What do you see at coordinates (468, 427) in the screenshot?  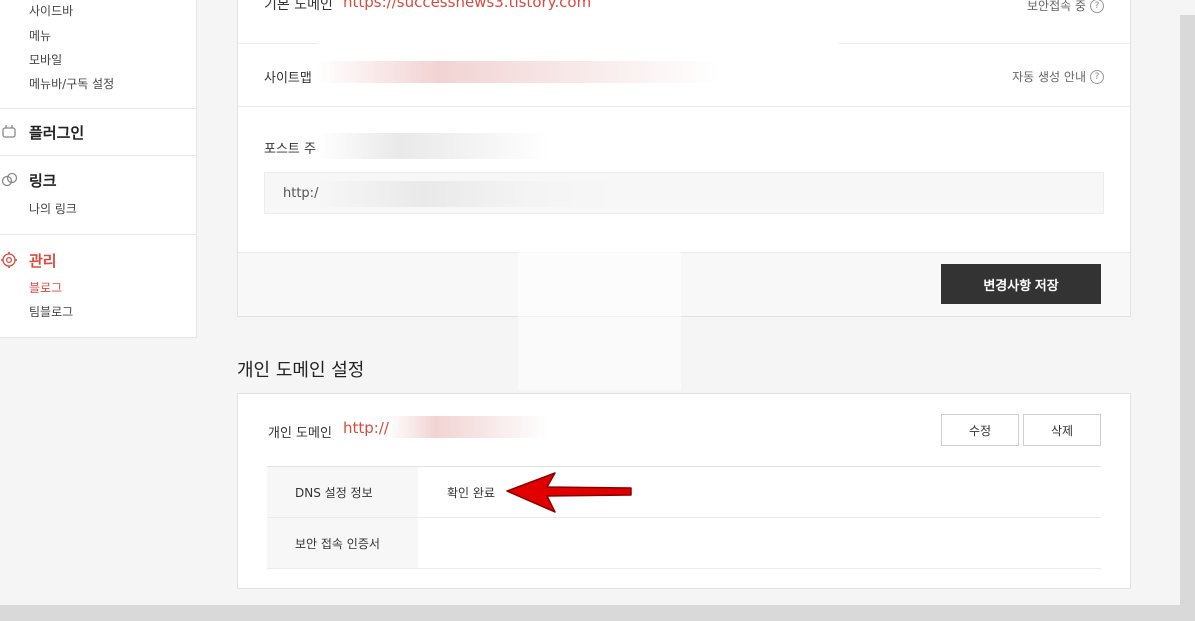 I see `redacted-personal-domain` at bounding box center [468, 427].